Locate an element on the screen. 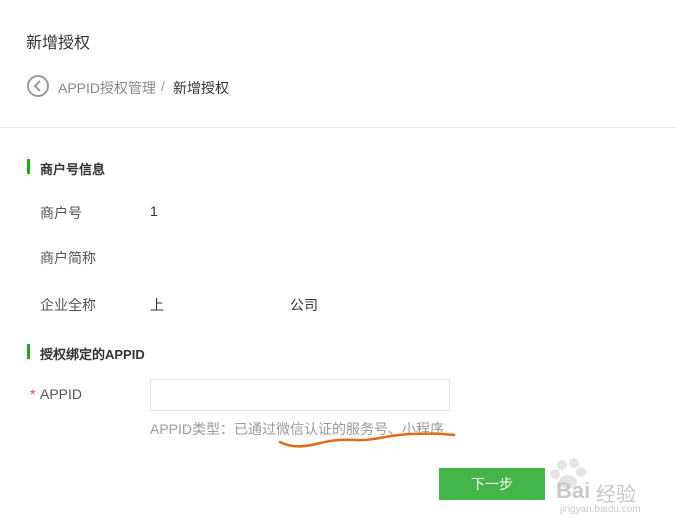  company-full-name-label: 企业全称 is located at coordinates (68, 305).